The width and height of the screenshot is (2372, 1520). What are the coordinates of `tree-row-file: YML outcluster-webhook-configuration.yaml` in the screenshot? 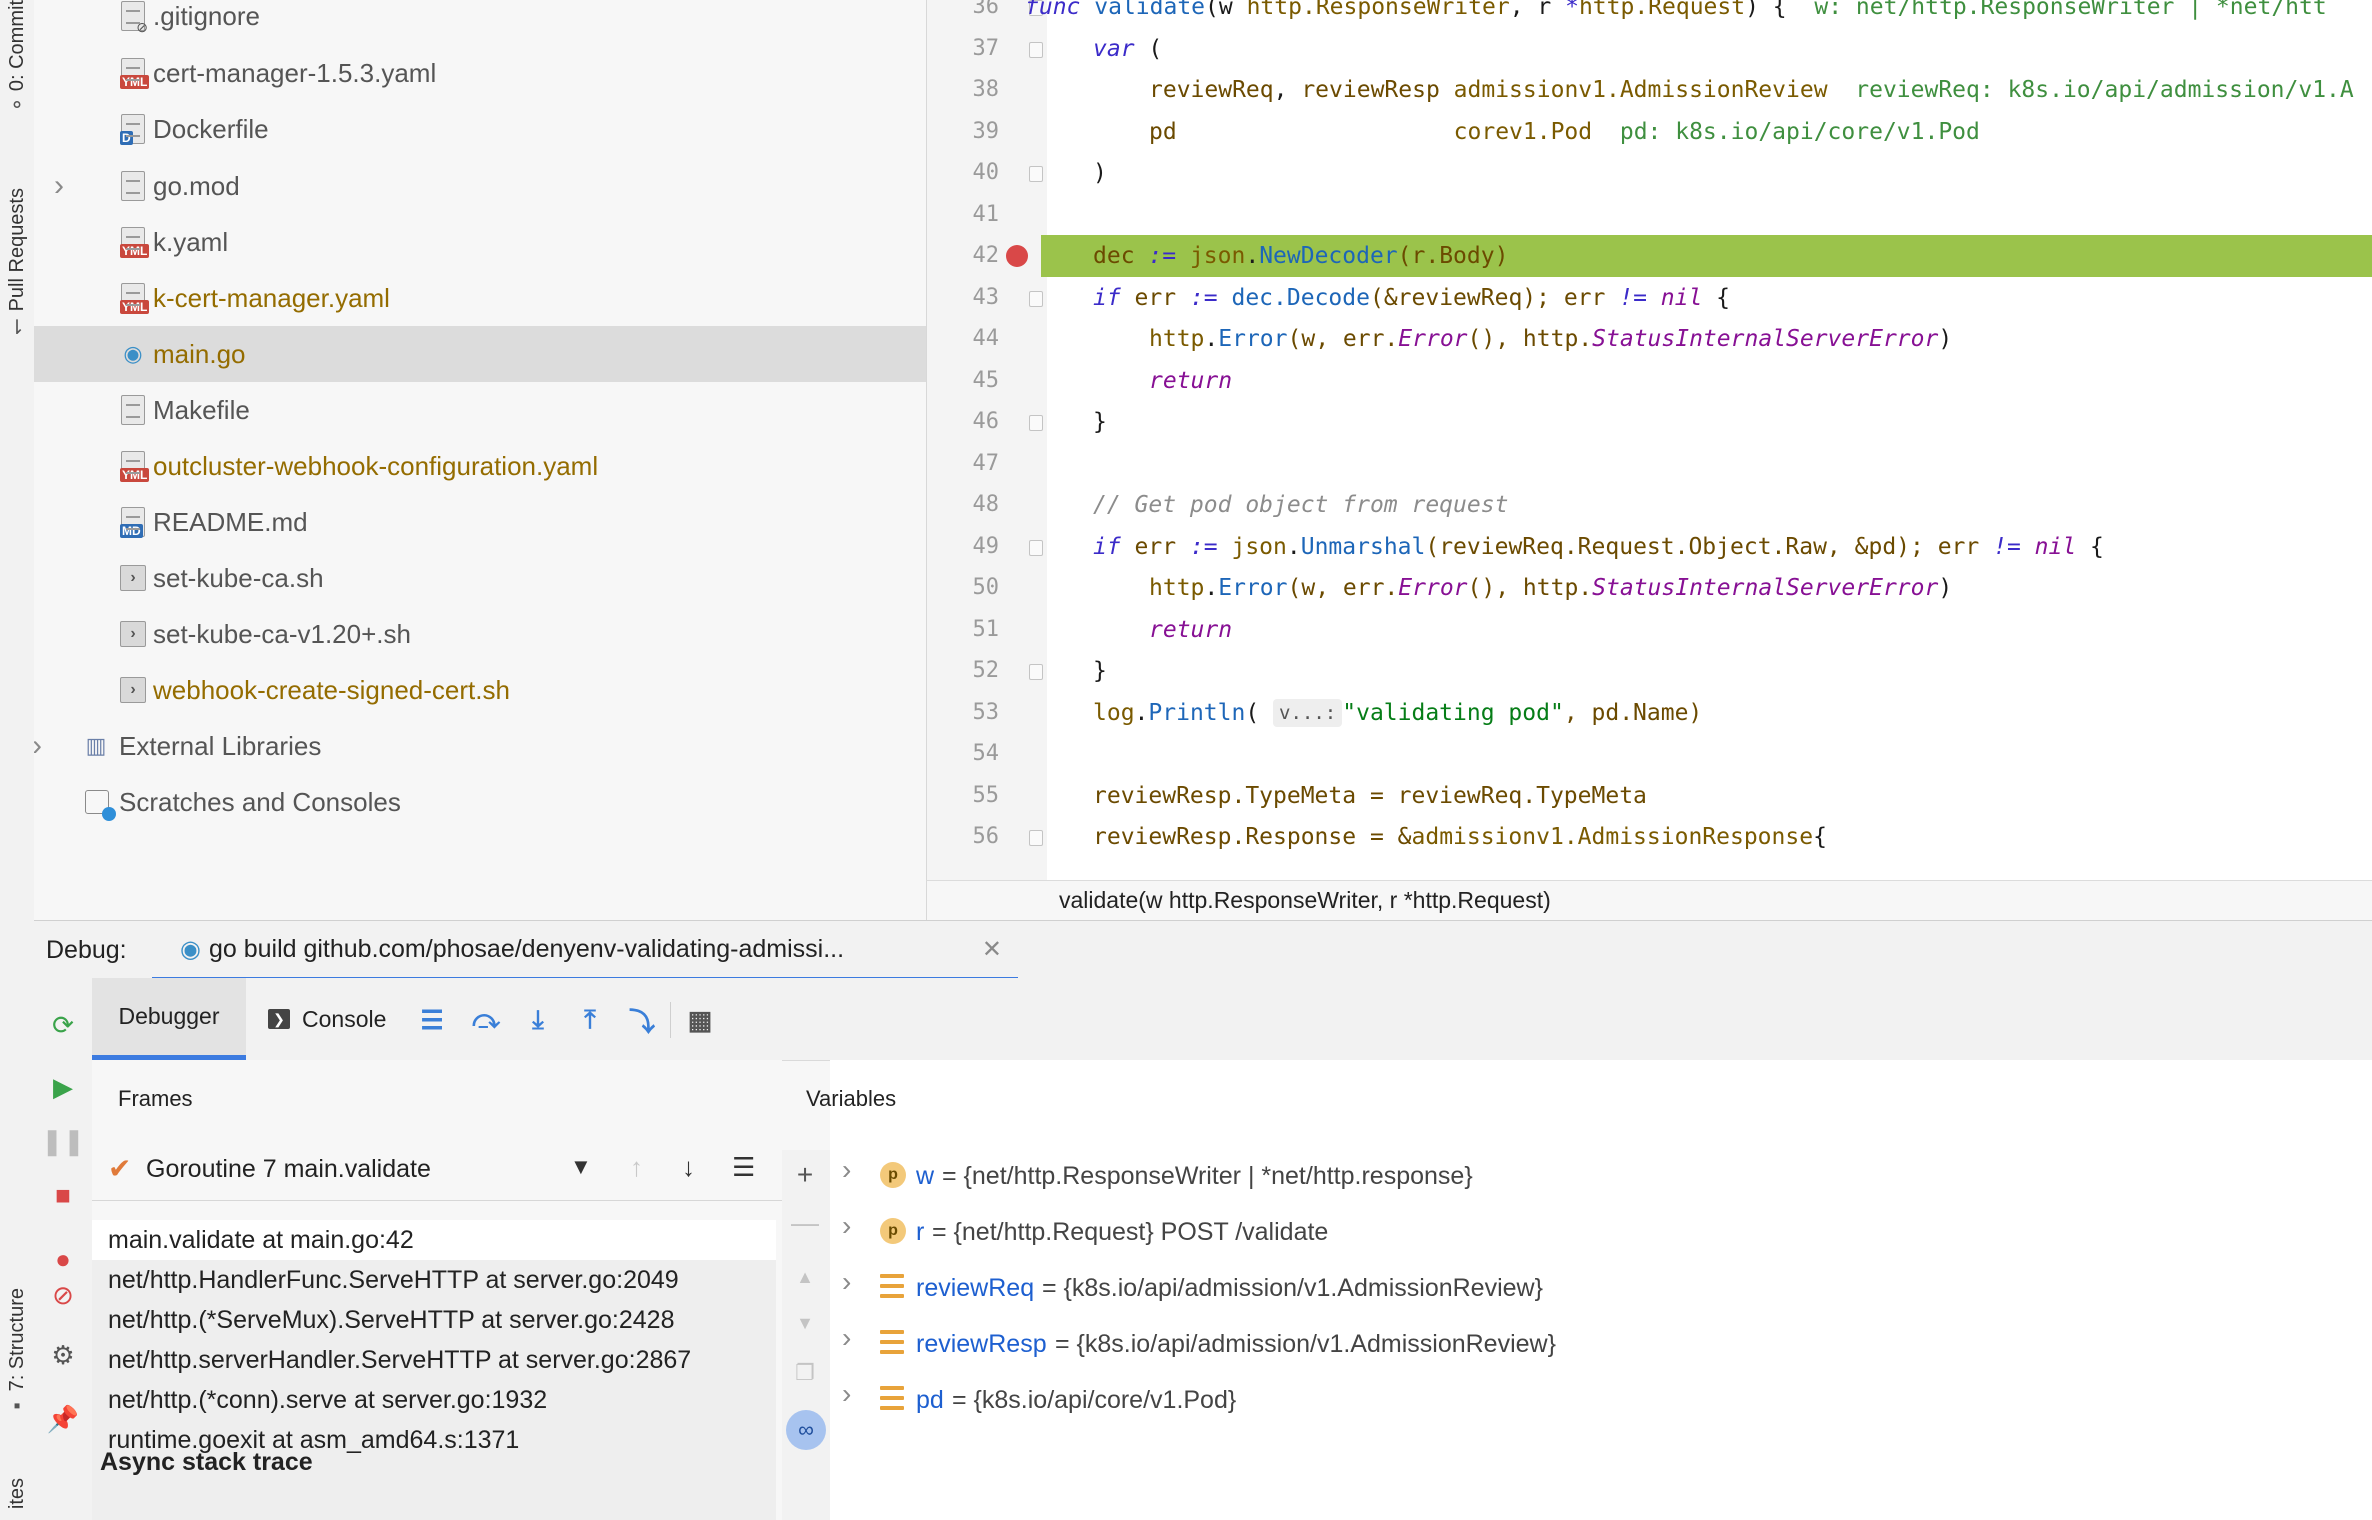 It's located at (480, 466).